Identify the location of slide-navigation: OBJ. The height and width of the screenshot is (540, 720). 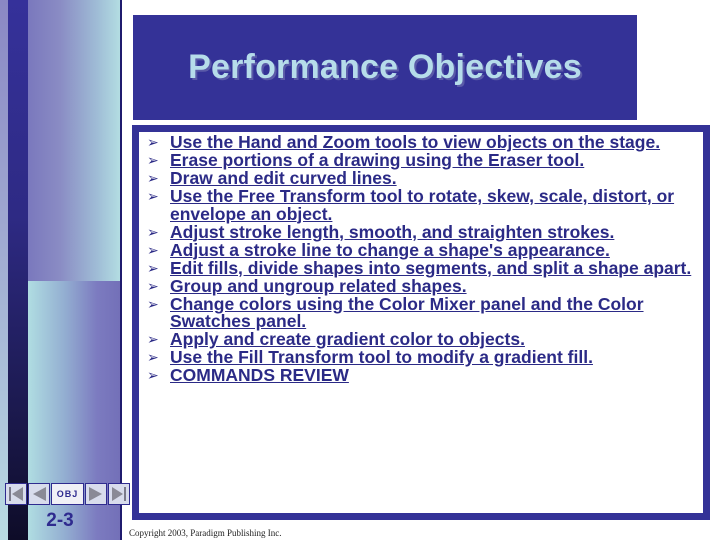
(67, 494).